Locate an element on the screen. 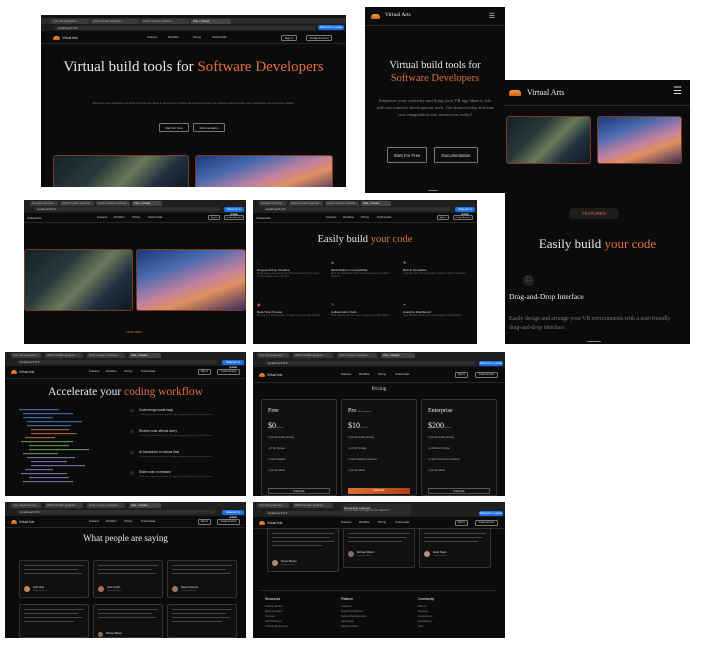  quote-line is located at coordinates (127, 573).